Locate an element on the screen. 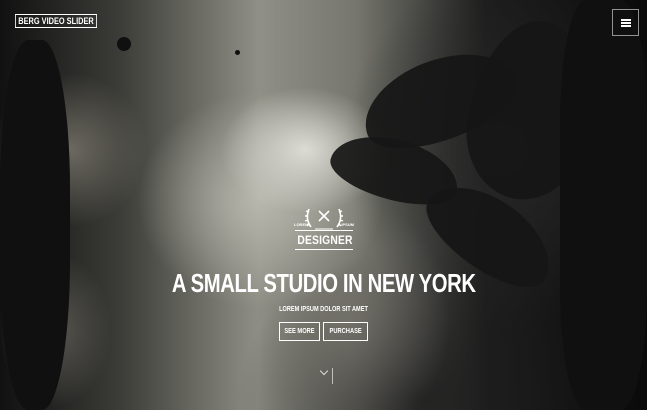 Image resolution: width=647 pixels, height=410 pixels. see-more-button: SEE MORE is located at coordinates (299, 331).